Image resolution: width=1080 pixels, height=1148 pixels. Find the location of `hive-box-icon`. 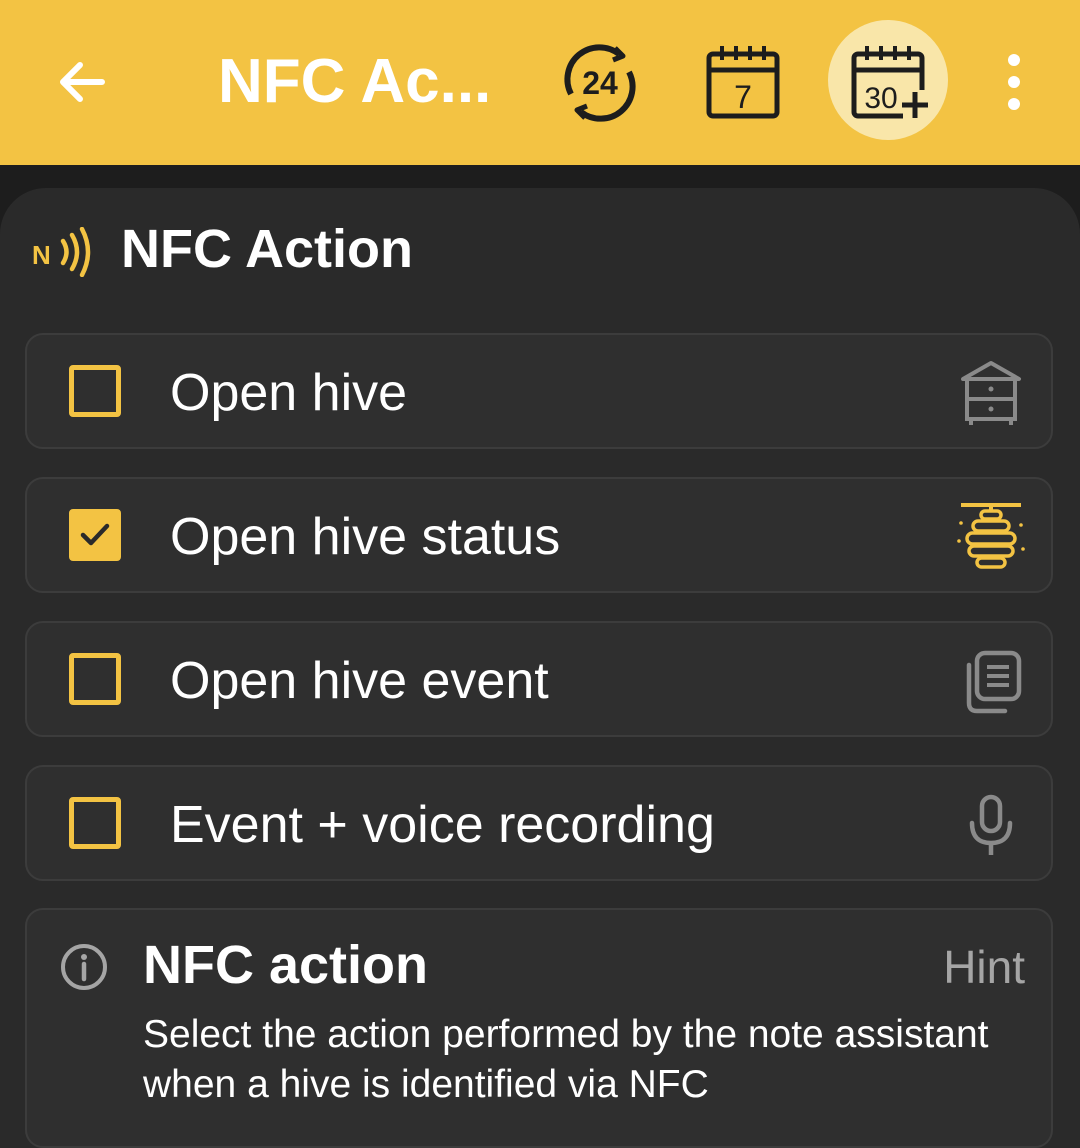

hive-box-icon is located at coordinates (991, 393).